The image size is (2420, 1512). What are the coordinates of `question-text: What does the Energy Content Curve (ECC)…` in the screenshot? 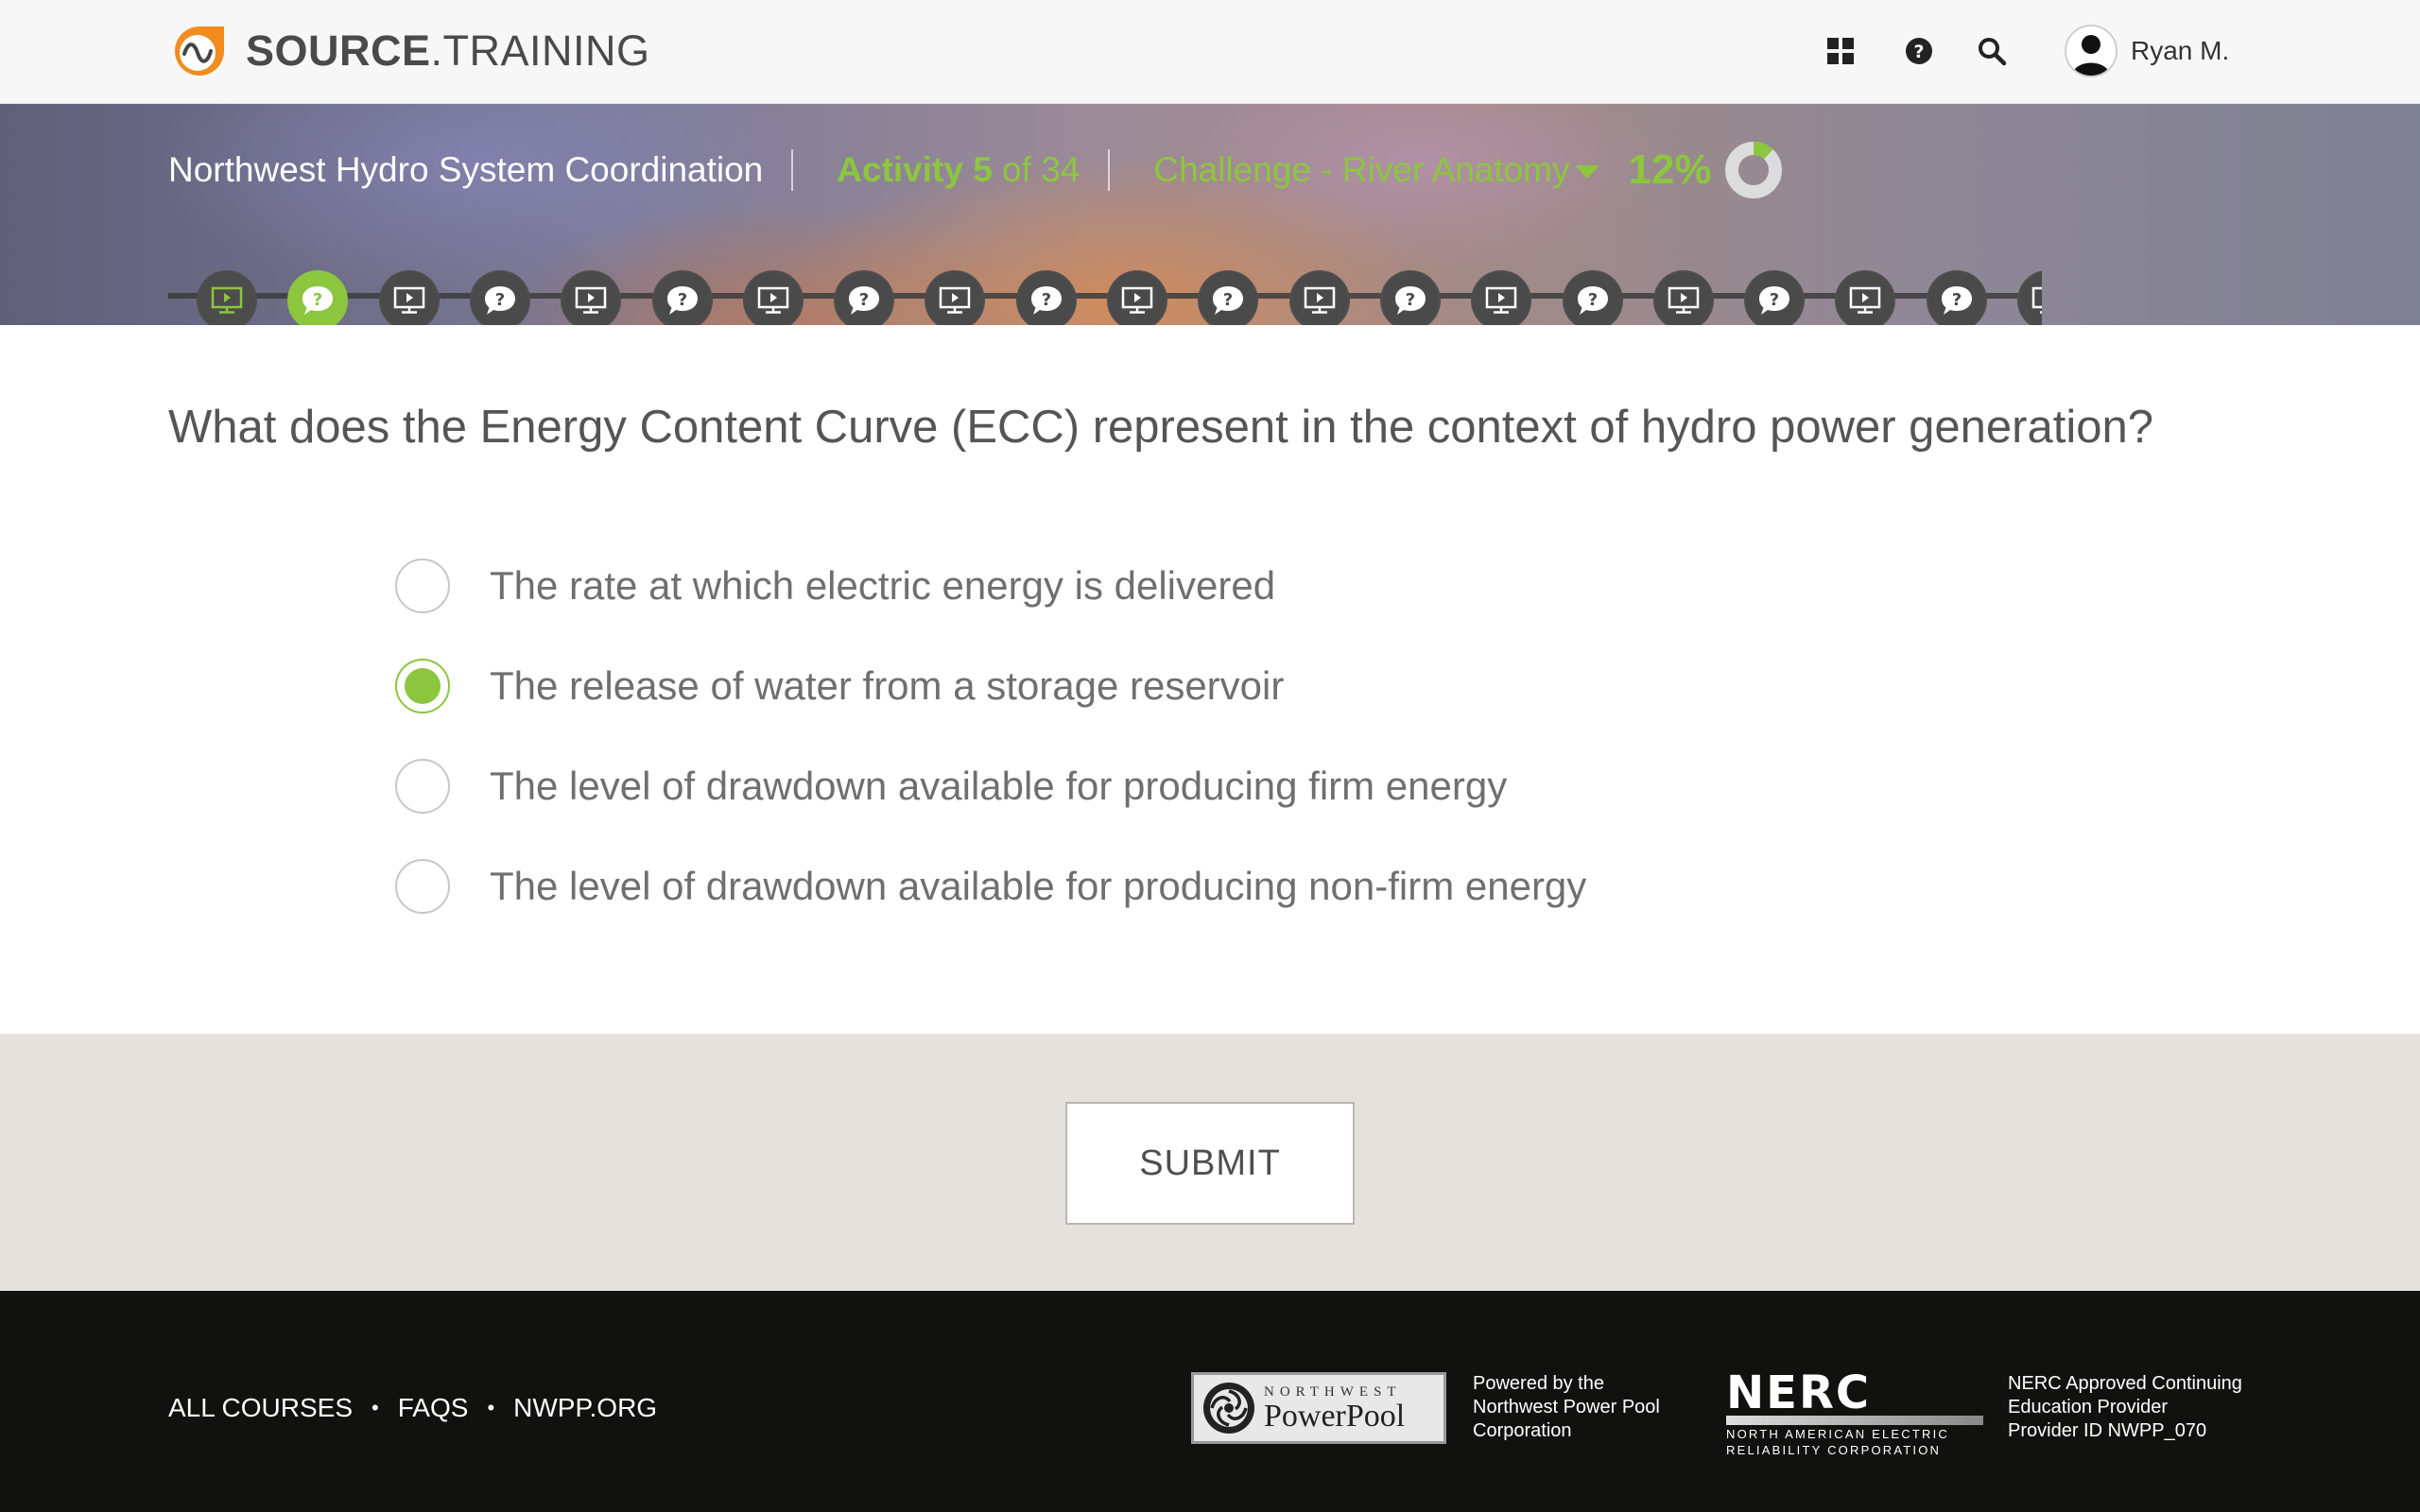 It's located at (1160, 427).